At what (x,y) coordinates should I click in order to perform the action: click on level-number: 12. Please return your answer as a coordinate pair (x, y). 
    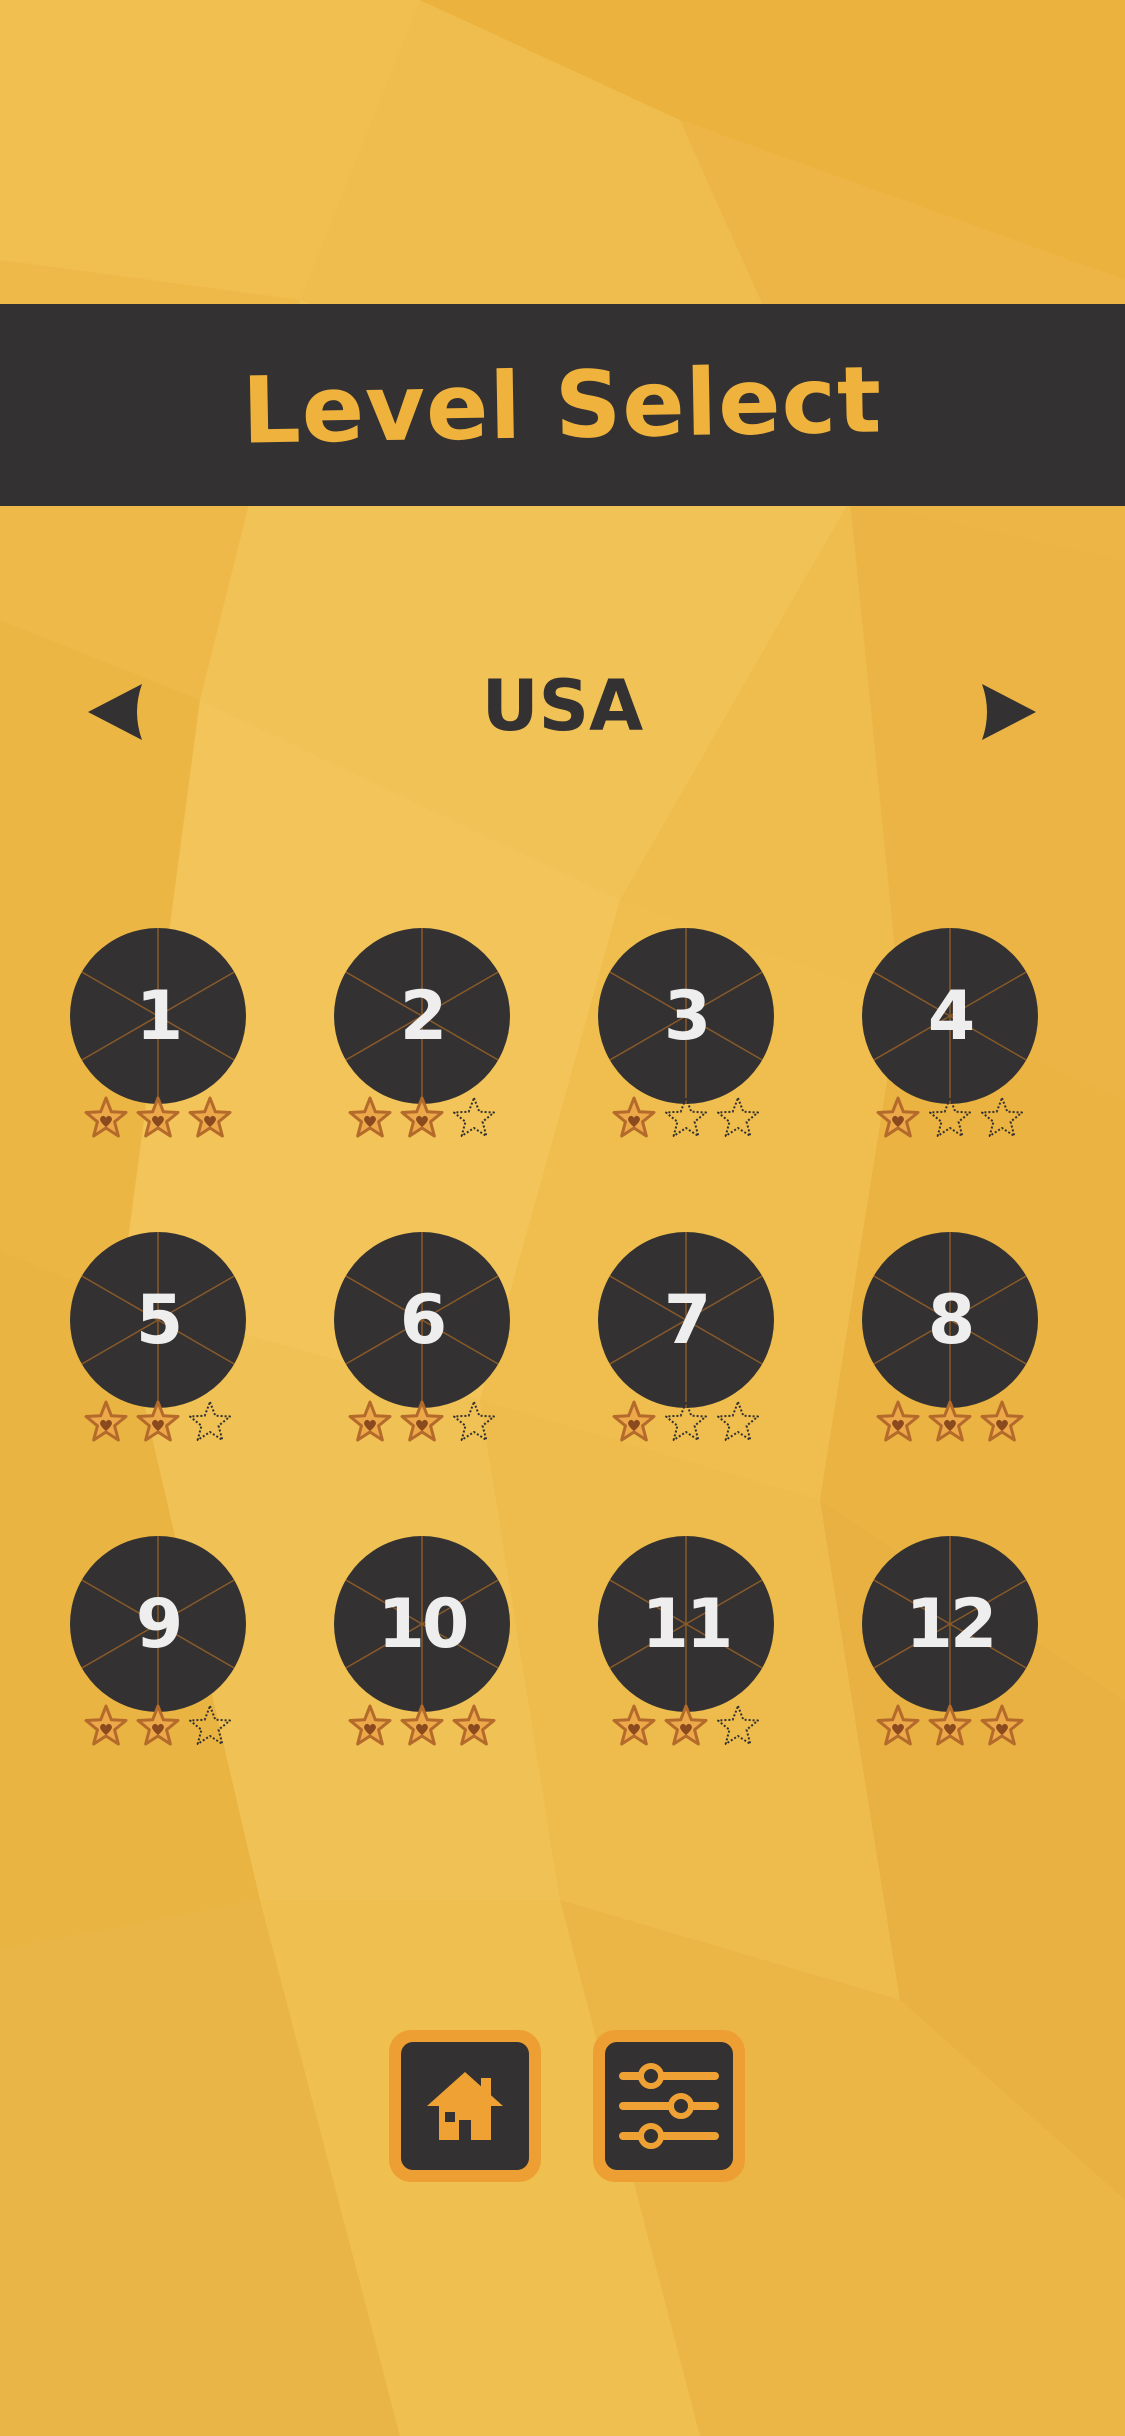
    Looking at the image, I should click on (951, 1624).